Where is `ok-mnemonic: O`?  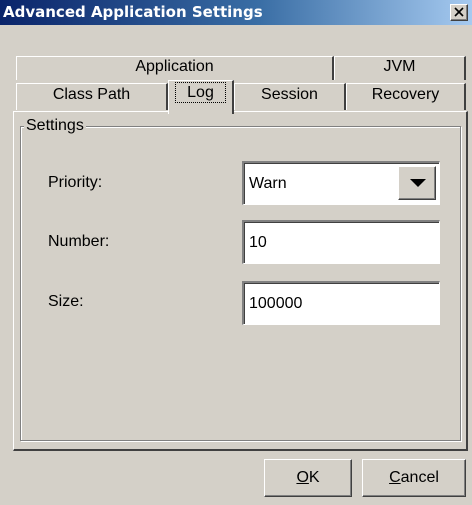
ok-mnemonic: O is located at coordinates (302, 477).